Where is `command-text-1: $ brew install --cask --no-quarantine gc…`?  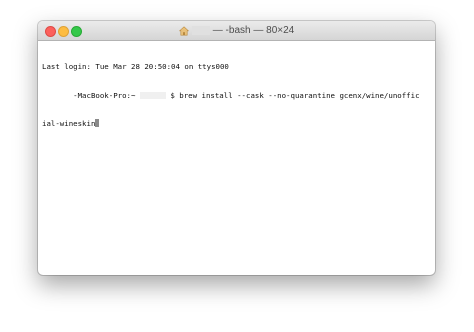
command-text-1: $ brew install --cask --no-quarantine gc… is located at coordinates (295, 95).